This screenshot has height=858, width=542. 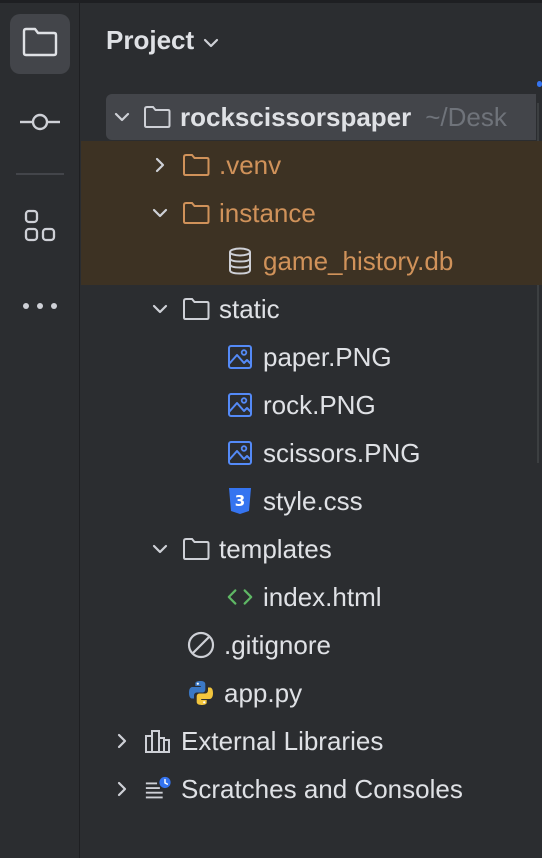 I want to click on tree-row-paper-png: paper.PNG, so click(x=311, y=357).